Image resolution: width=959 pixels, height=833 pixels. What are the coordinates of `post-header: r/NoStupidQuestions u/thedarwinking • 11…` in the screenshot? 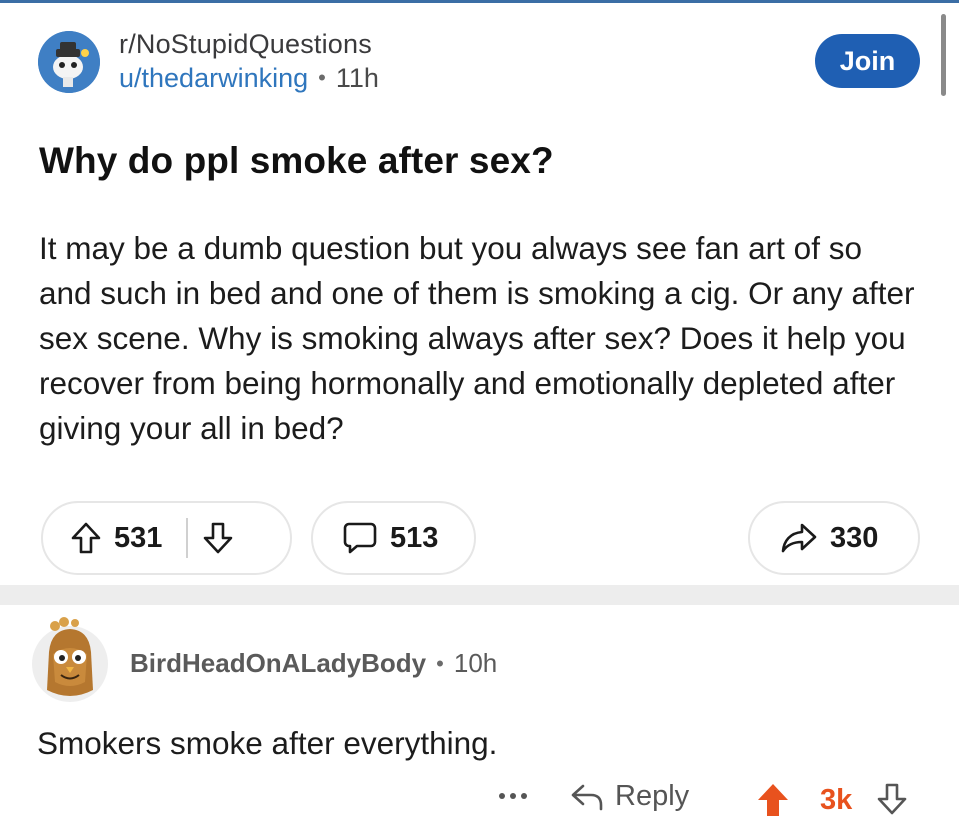 It's located at (208, 62).